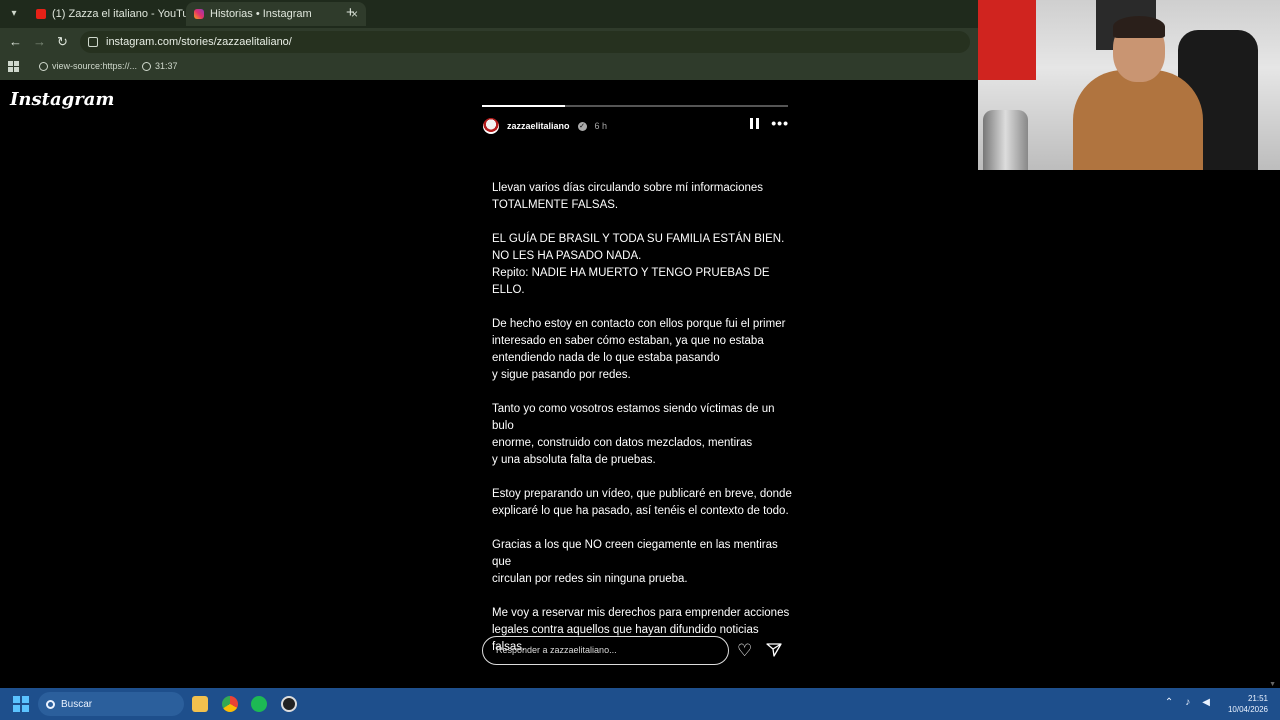 The width and height of the screenshot is (1280, 720). I want to click on chrome-icon, so click(230, 704).